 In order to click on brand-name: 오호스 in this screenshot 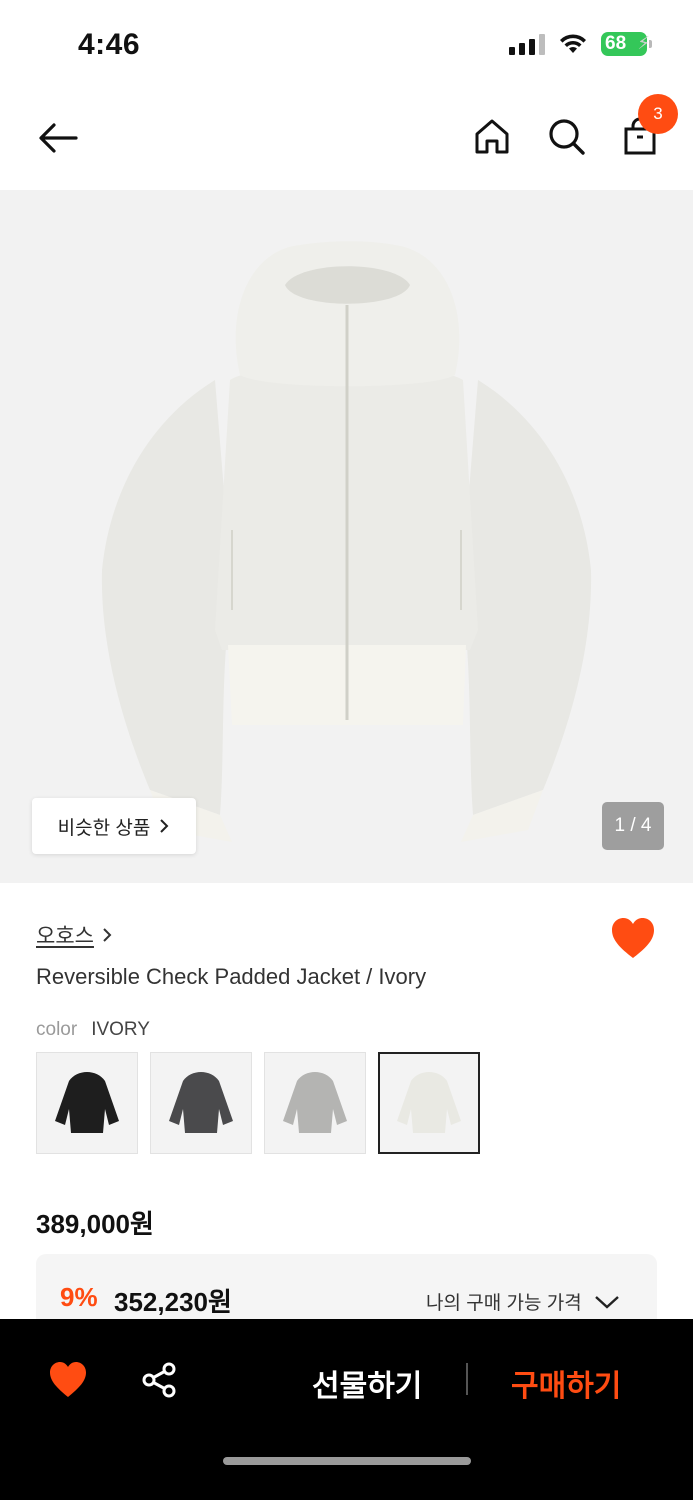, I will do `click(65, 936)`.